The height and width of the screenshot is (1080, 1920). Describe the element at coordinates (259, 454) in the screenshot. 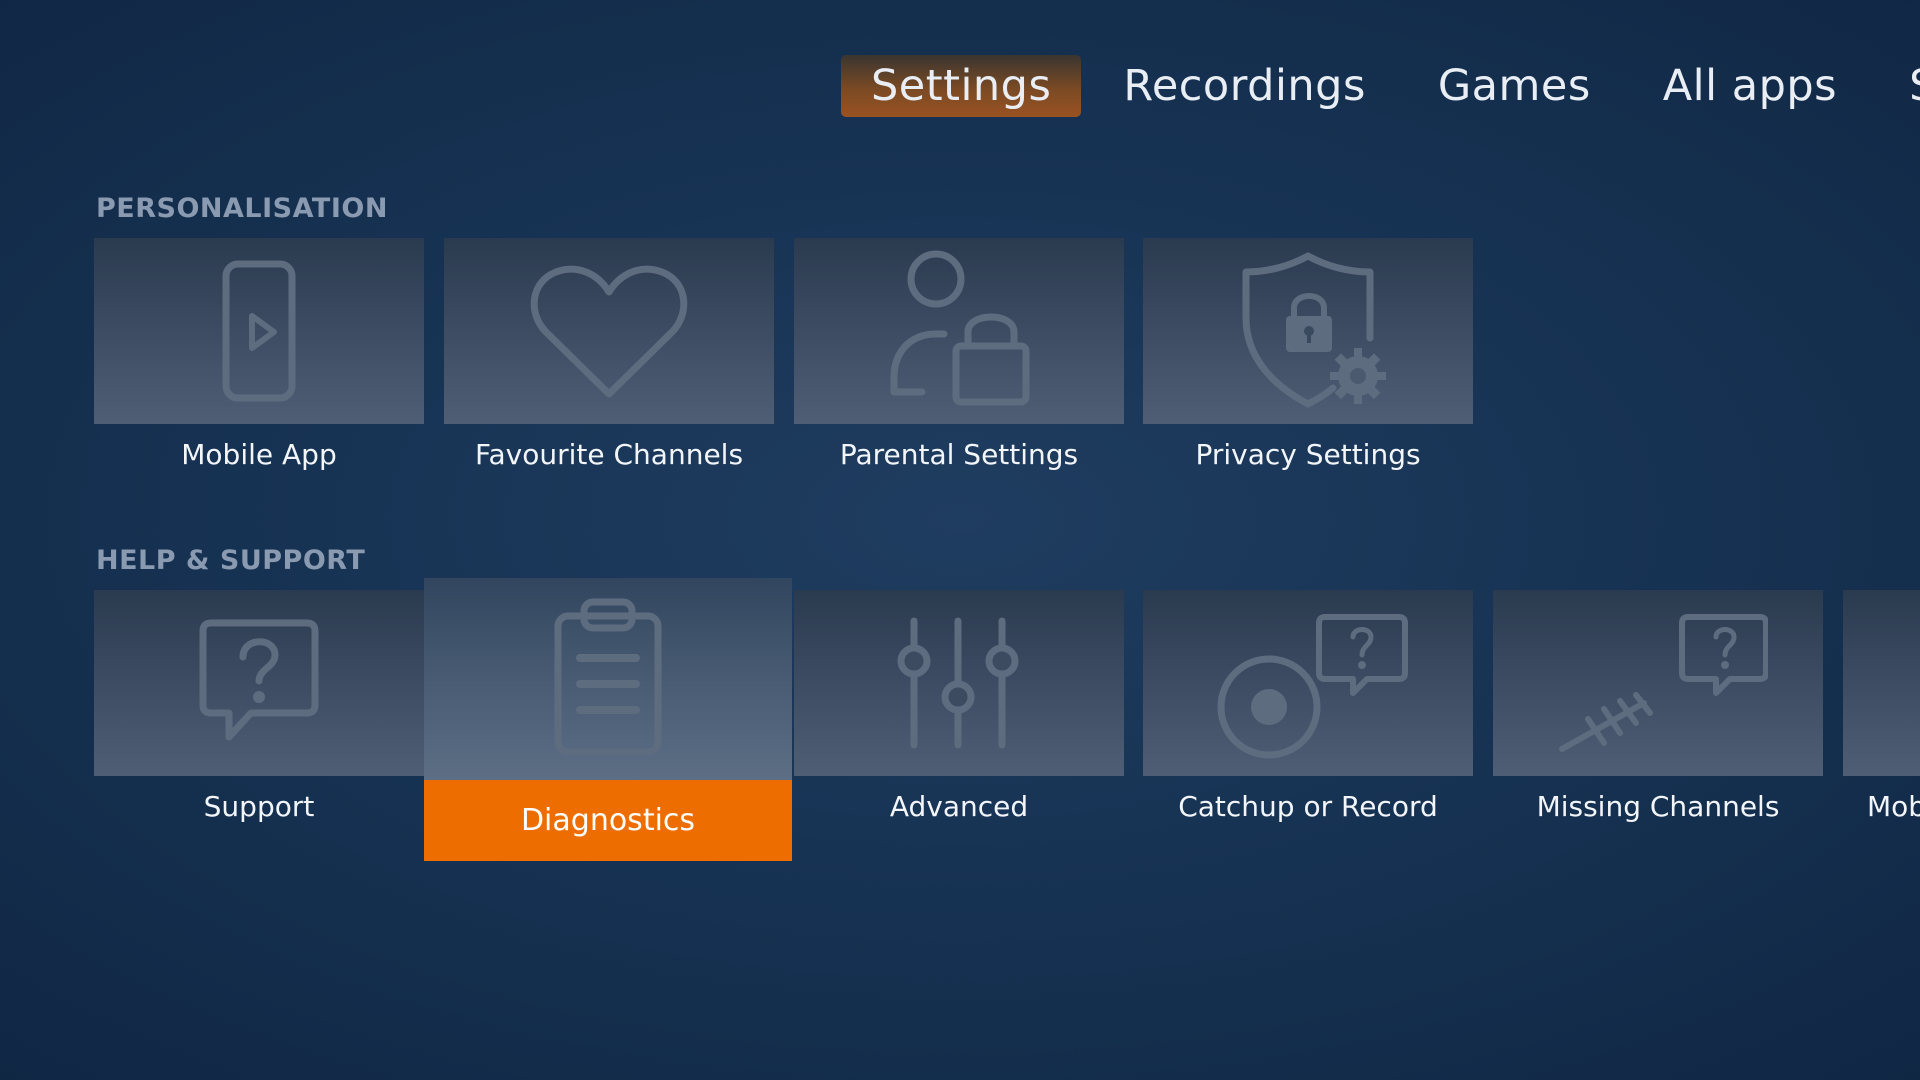

I see `tile-label: Mobile App` at that location.